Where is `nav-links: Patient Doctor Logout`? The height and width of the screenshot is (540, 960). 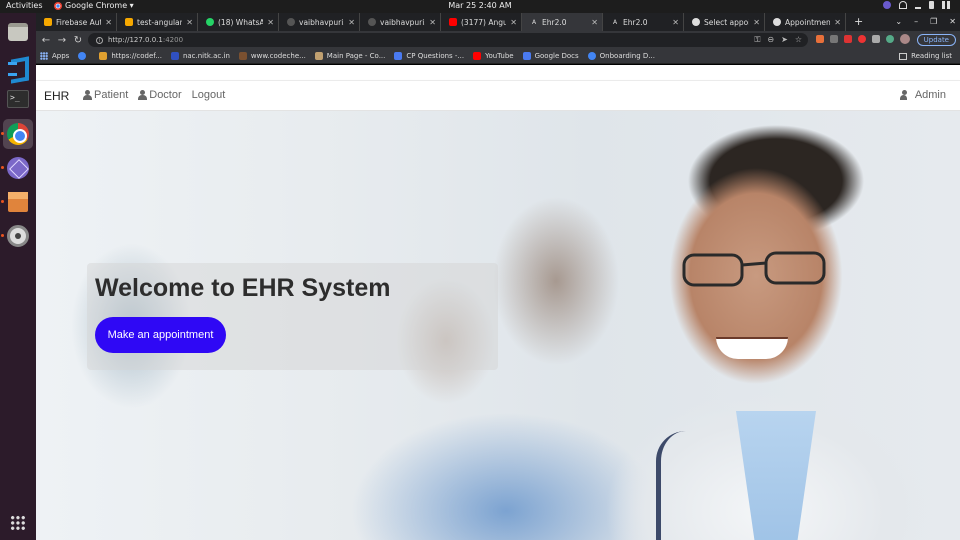
nav-links: Patient Doctor Logout is located at coordinates (154, 95).